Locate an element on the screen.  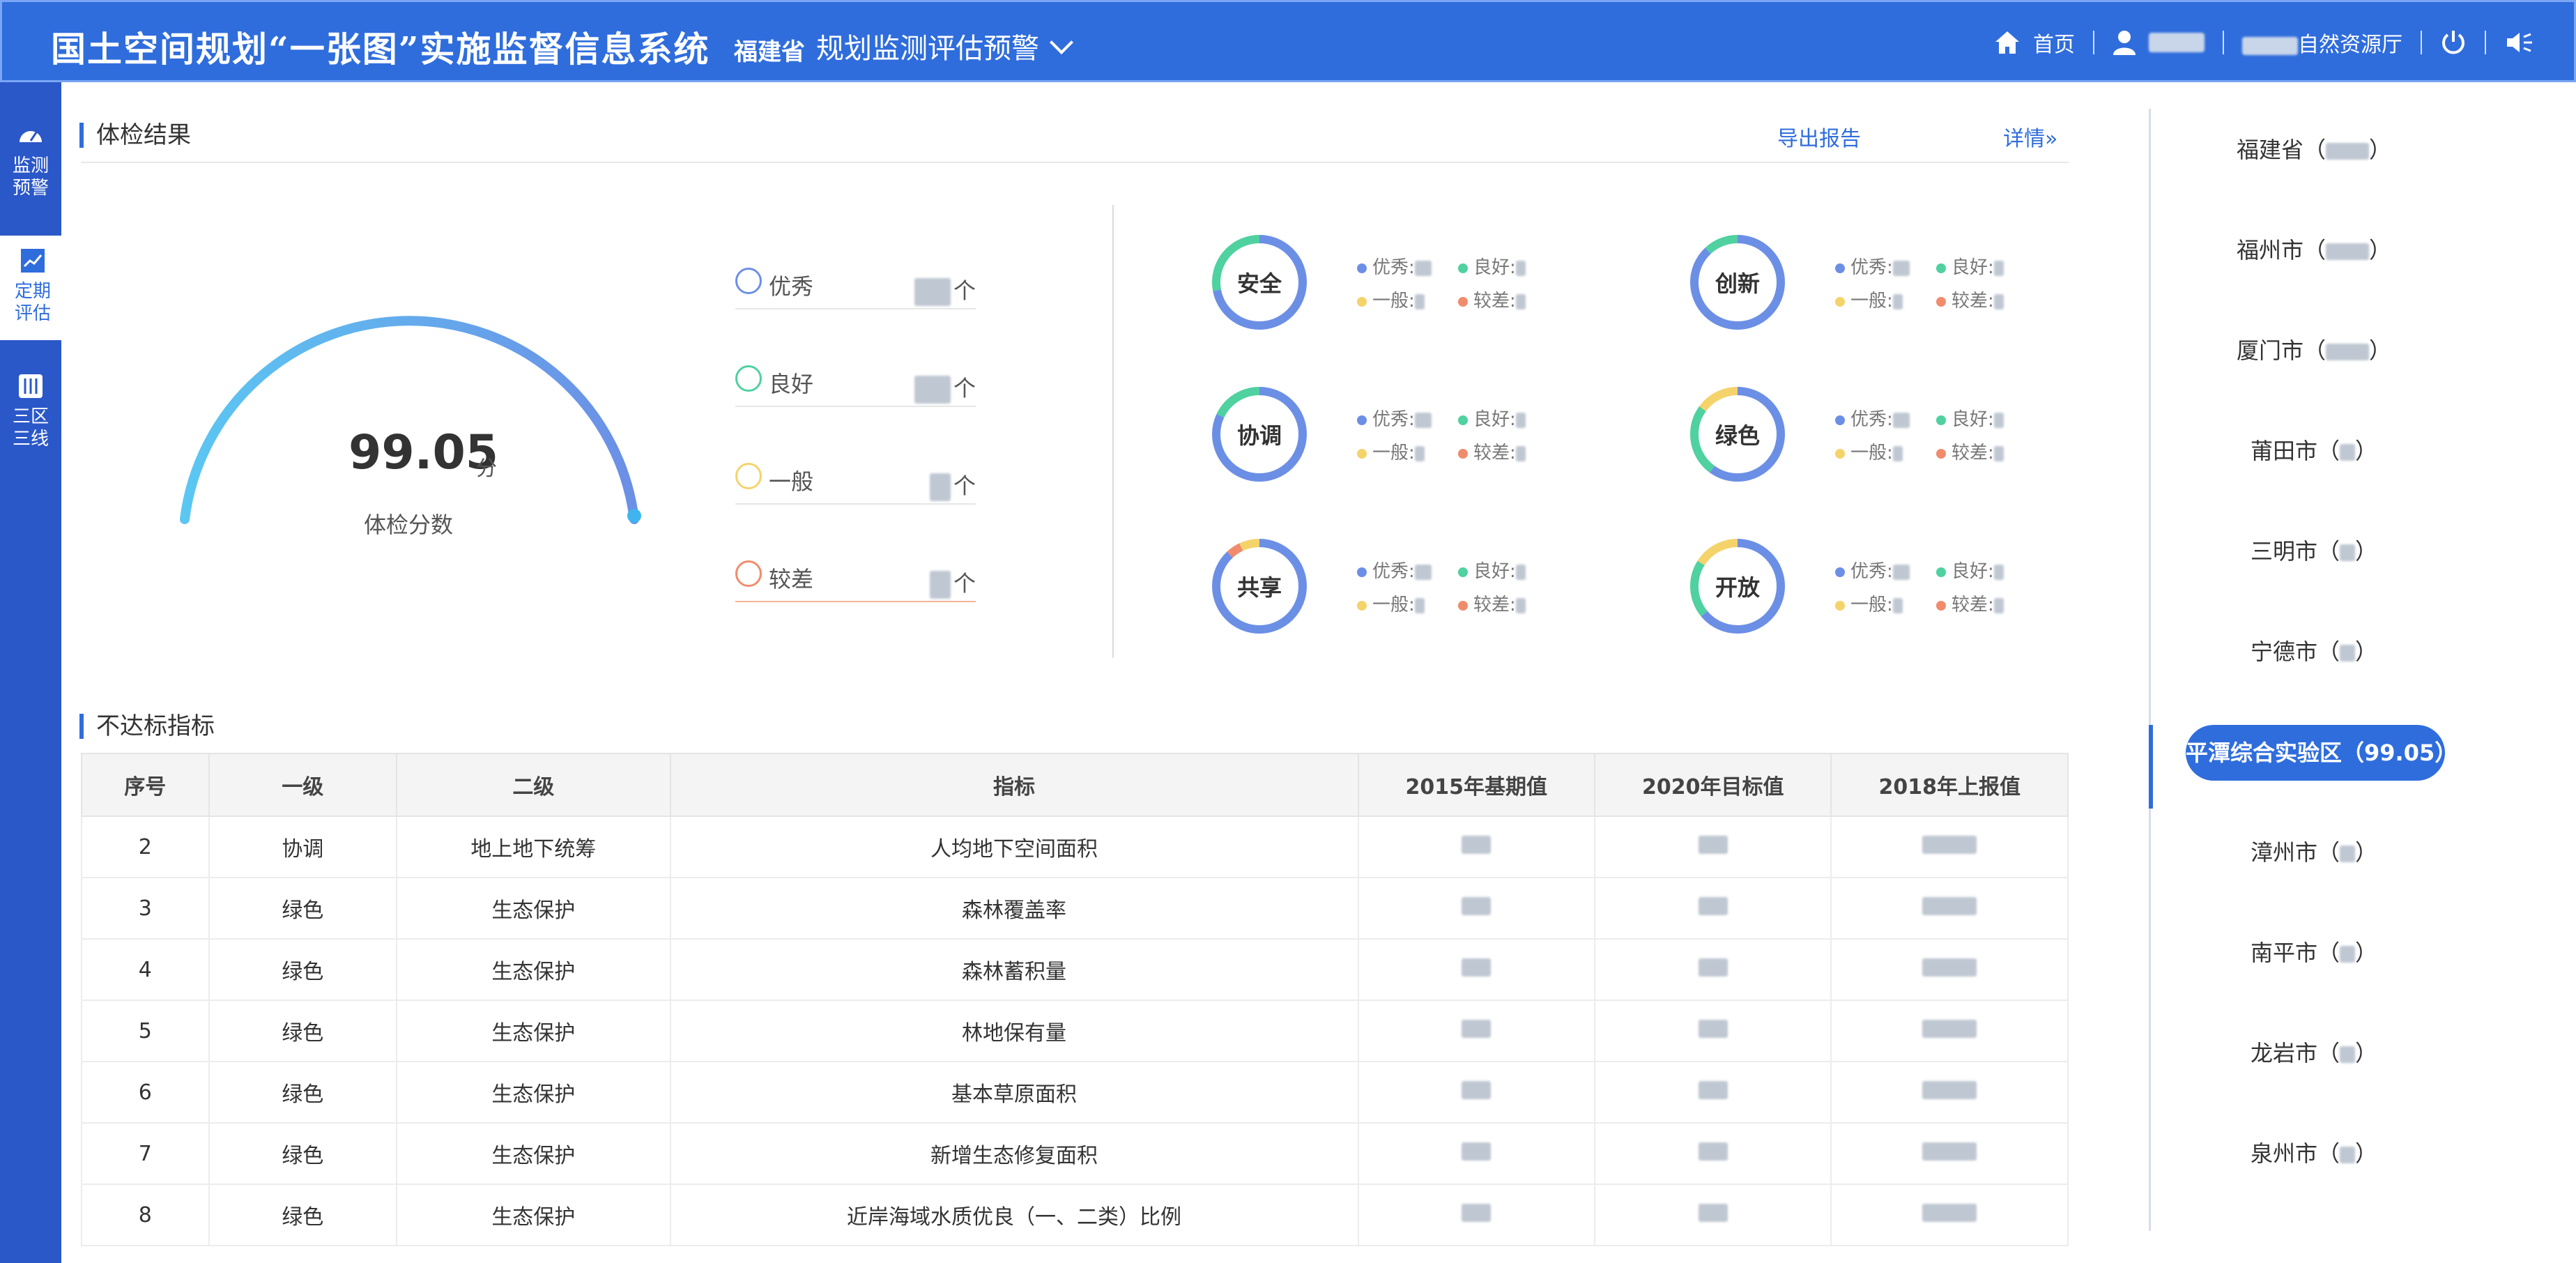
rating-count: 个 is located at coordinates (945, 289).